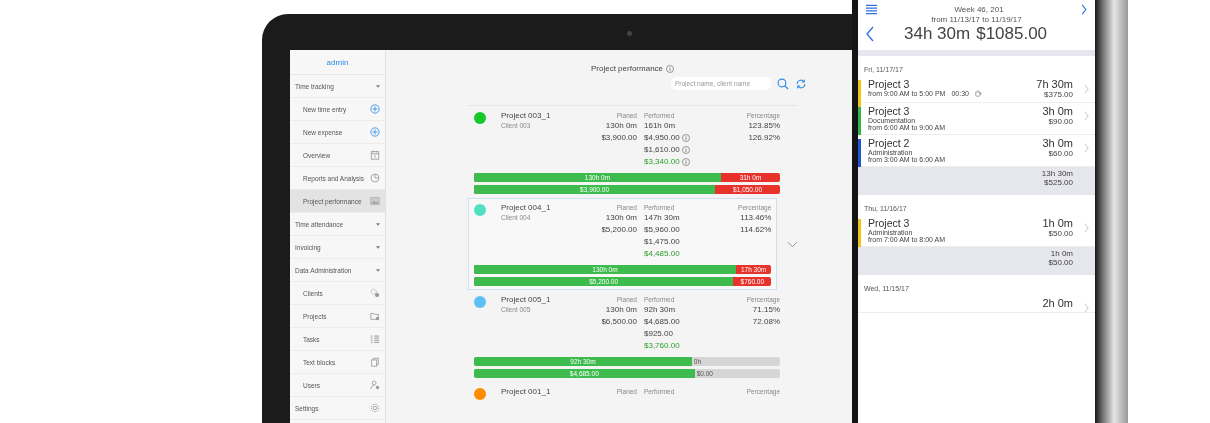 Image resolution: width=1210 pixels, height=423 pixels. I want to click on performed-value: $1,610.00, so click(662, 150).